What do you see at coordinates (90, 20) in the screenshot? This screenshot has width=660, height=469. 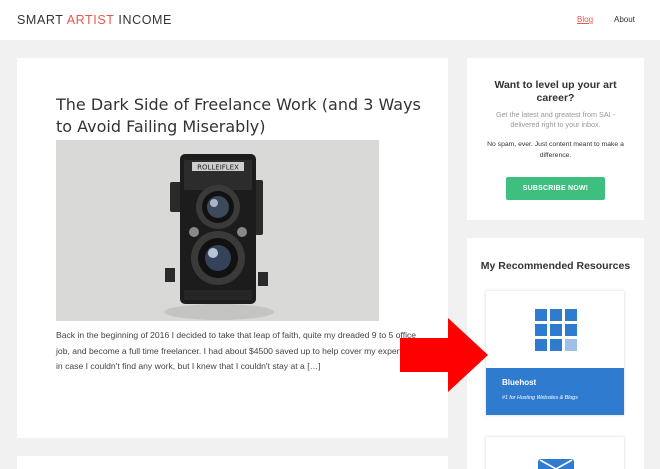 I see `logo-text-accent: ARTIST` at bounding box center [90, 20].